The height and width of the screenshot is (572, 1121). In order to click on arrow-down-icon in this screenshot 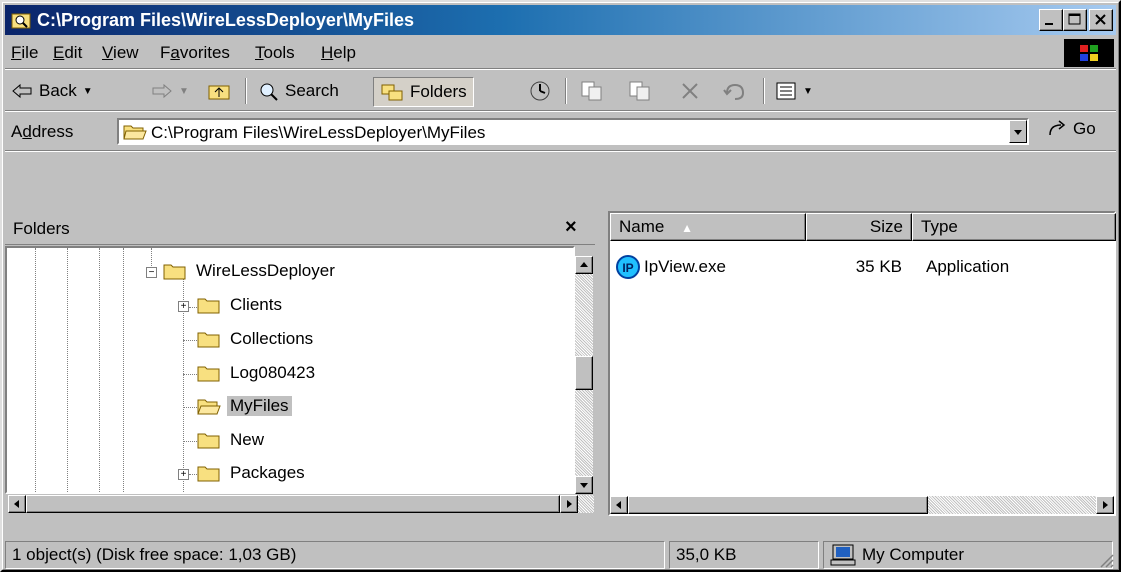, I will do `click(584, 485)`.